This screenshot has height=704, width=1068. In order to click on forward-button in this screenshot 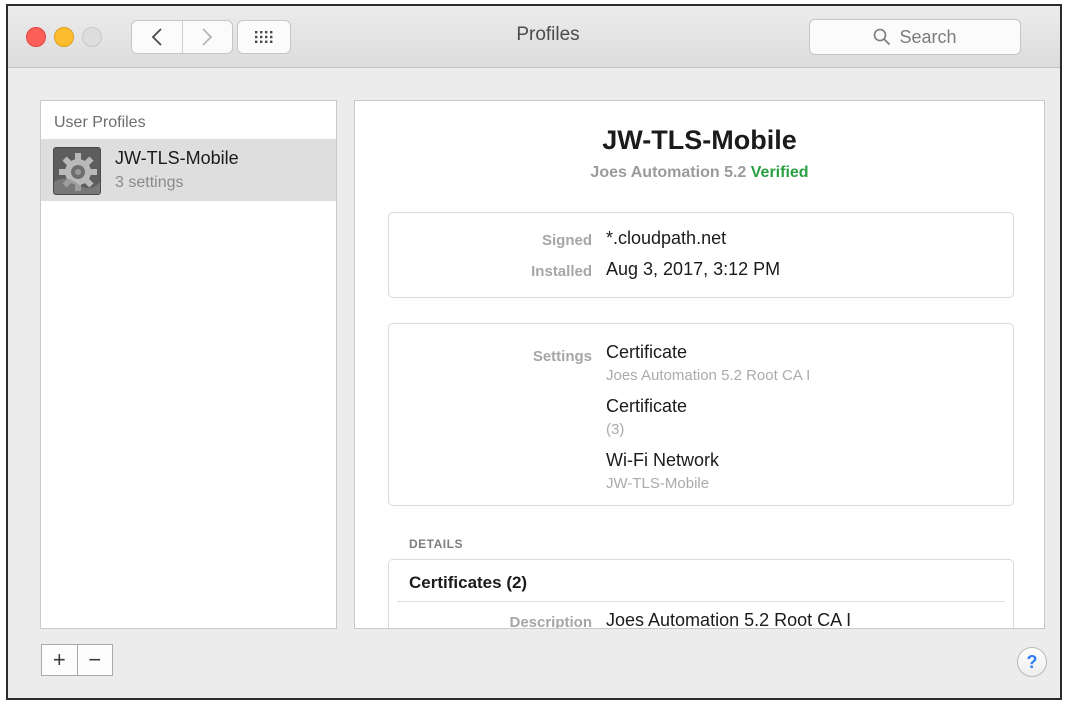, I will do `click(207, 37)`.